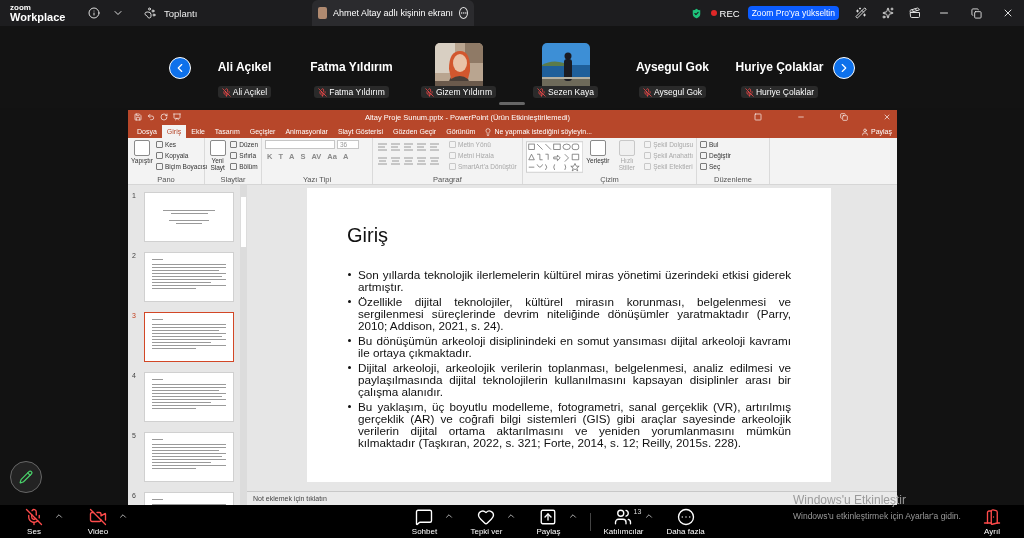 This screenshot has height=538, width=1024. Describe the element at coordinates (300, 144) in the screenshot. I see `font-name-field` at that location.